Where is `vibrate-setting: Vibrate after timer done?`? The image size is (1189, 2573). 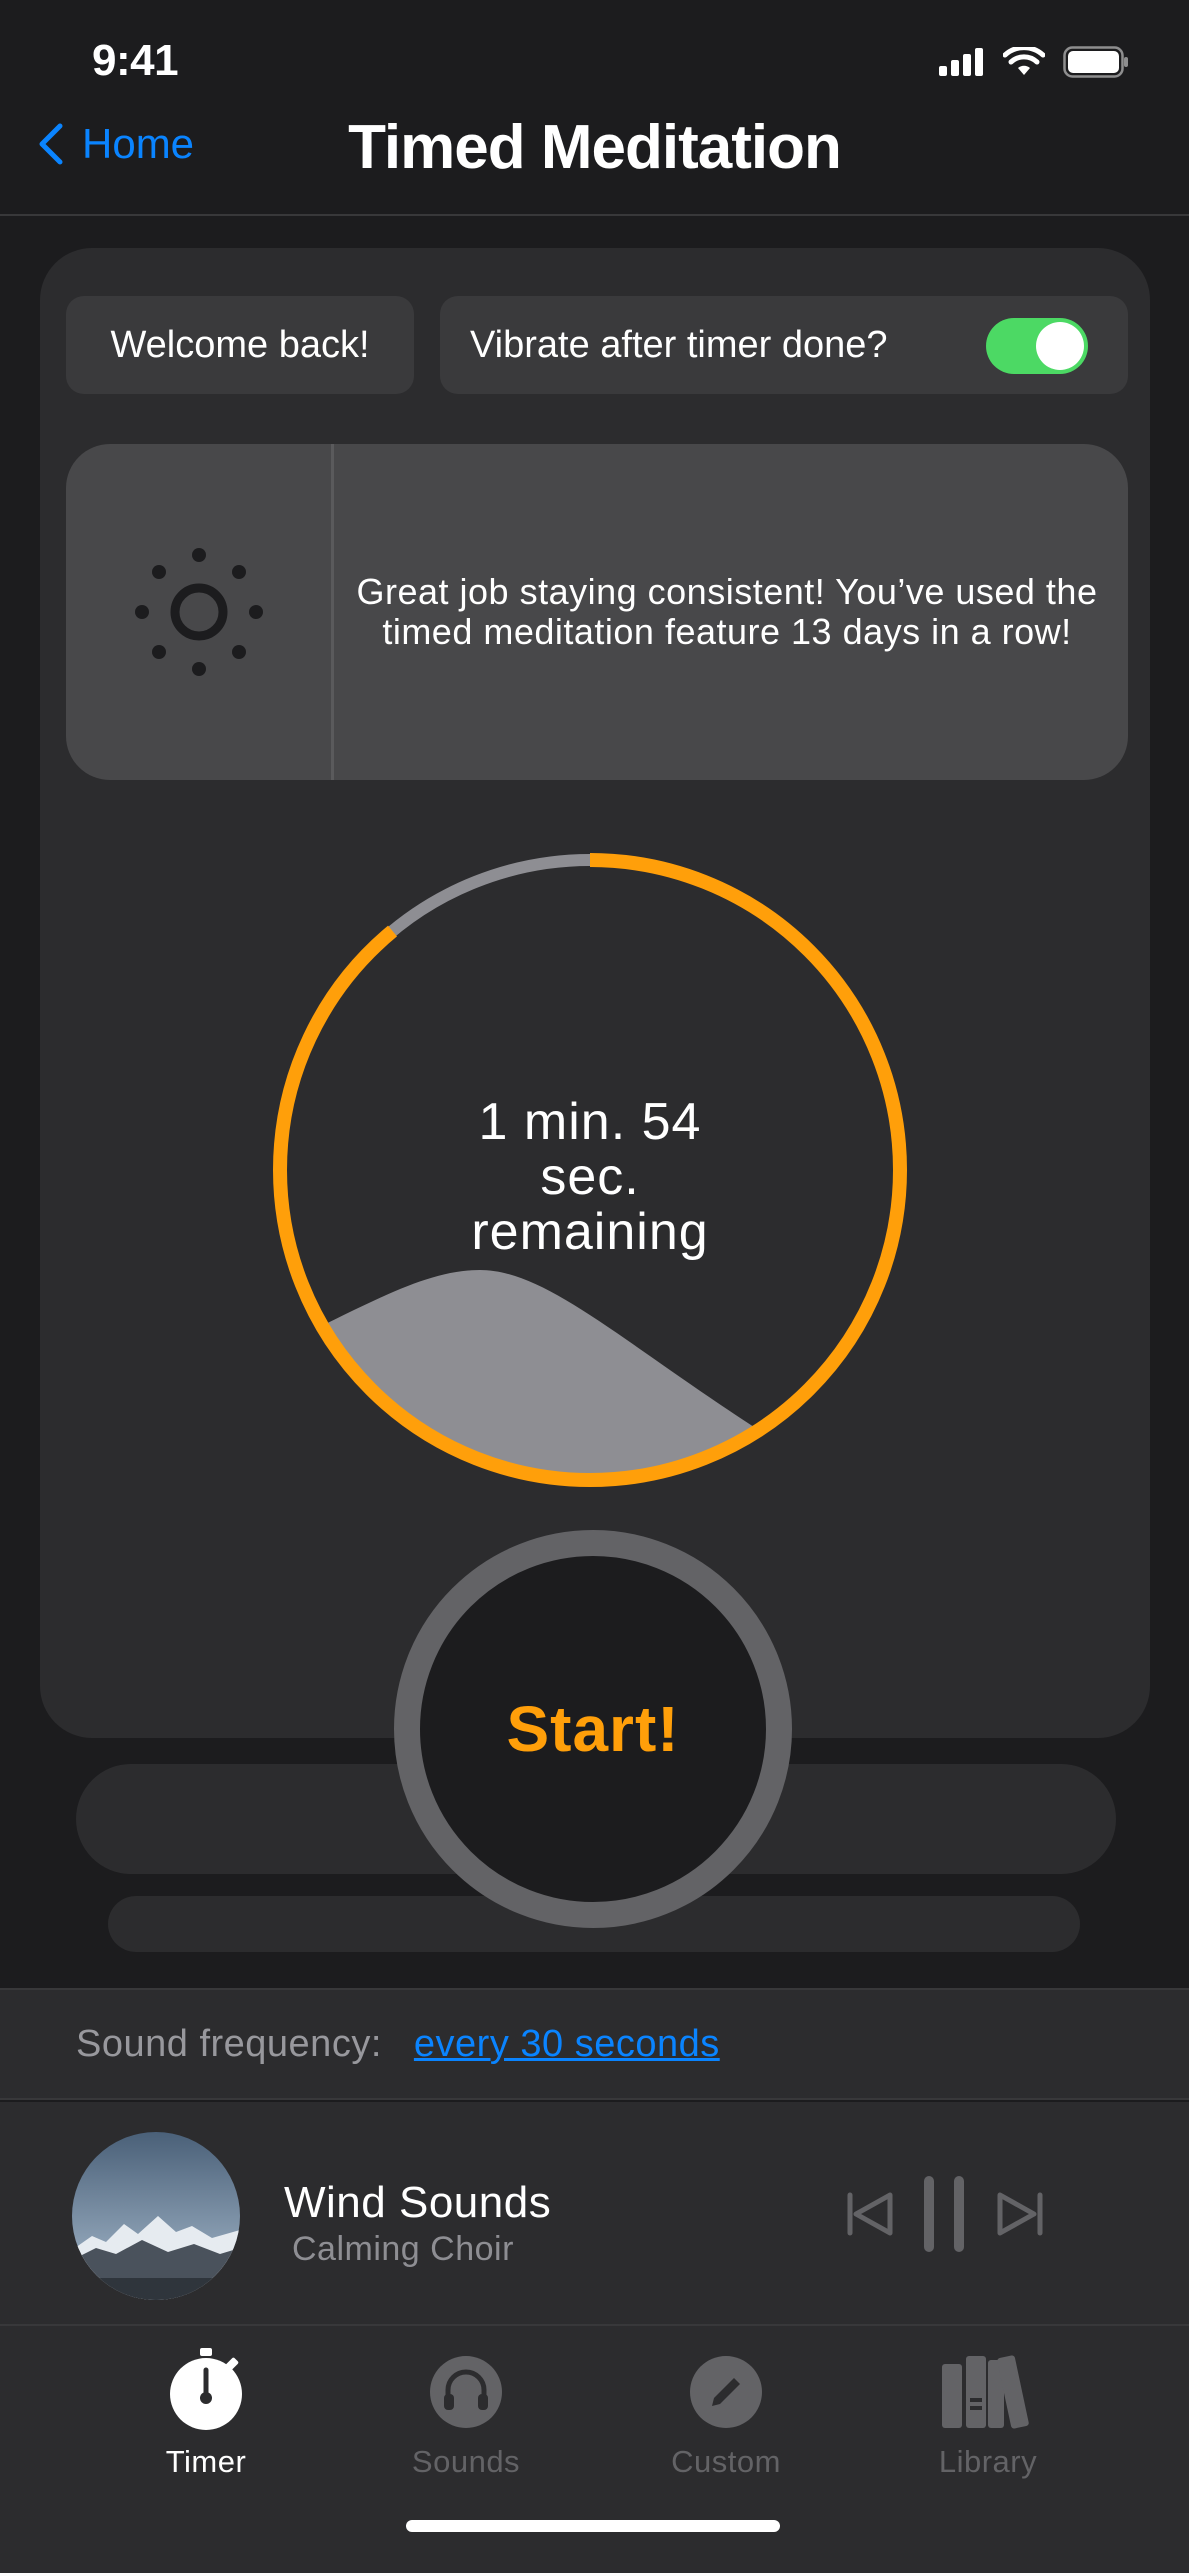 vibrate-setting: Vibrate after timer done? is located at coordinates (784, 345).